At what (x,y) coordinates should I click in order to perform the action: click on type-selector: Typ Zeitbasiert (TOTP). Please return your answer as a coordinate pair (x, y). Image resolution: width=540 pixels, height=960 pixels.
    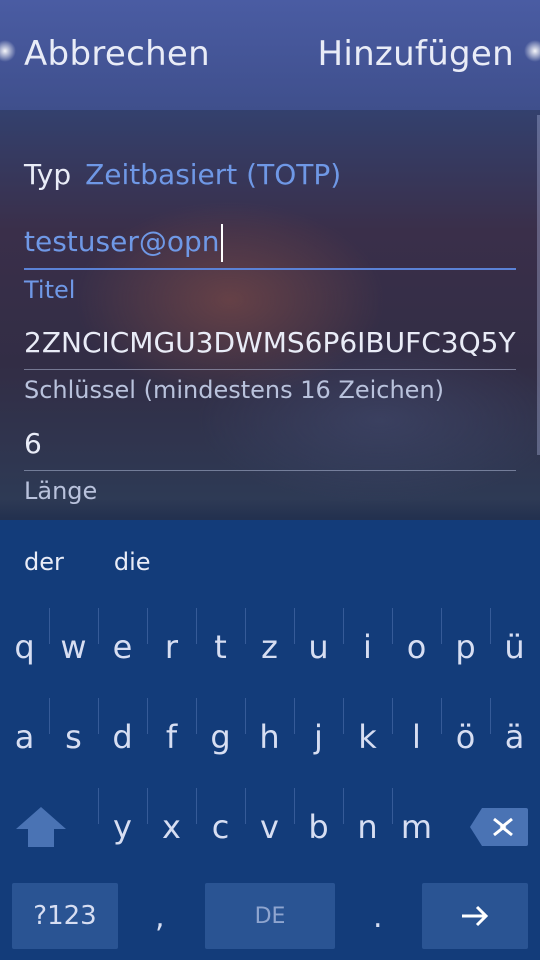
    Looking at the image, I should click on (182, 174).